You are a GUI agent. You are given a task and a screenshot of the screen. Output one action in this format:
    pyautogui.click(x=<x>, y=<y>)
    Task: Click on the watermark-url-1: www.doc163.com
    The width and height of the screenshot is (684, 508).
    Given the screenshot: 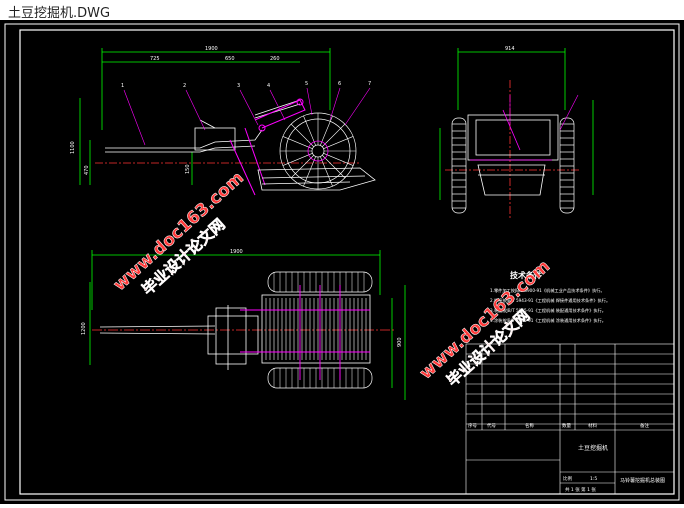 What is the action you would take?
    pyautogui.click(x=179, y=231)
    